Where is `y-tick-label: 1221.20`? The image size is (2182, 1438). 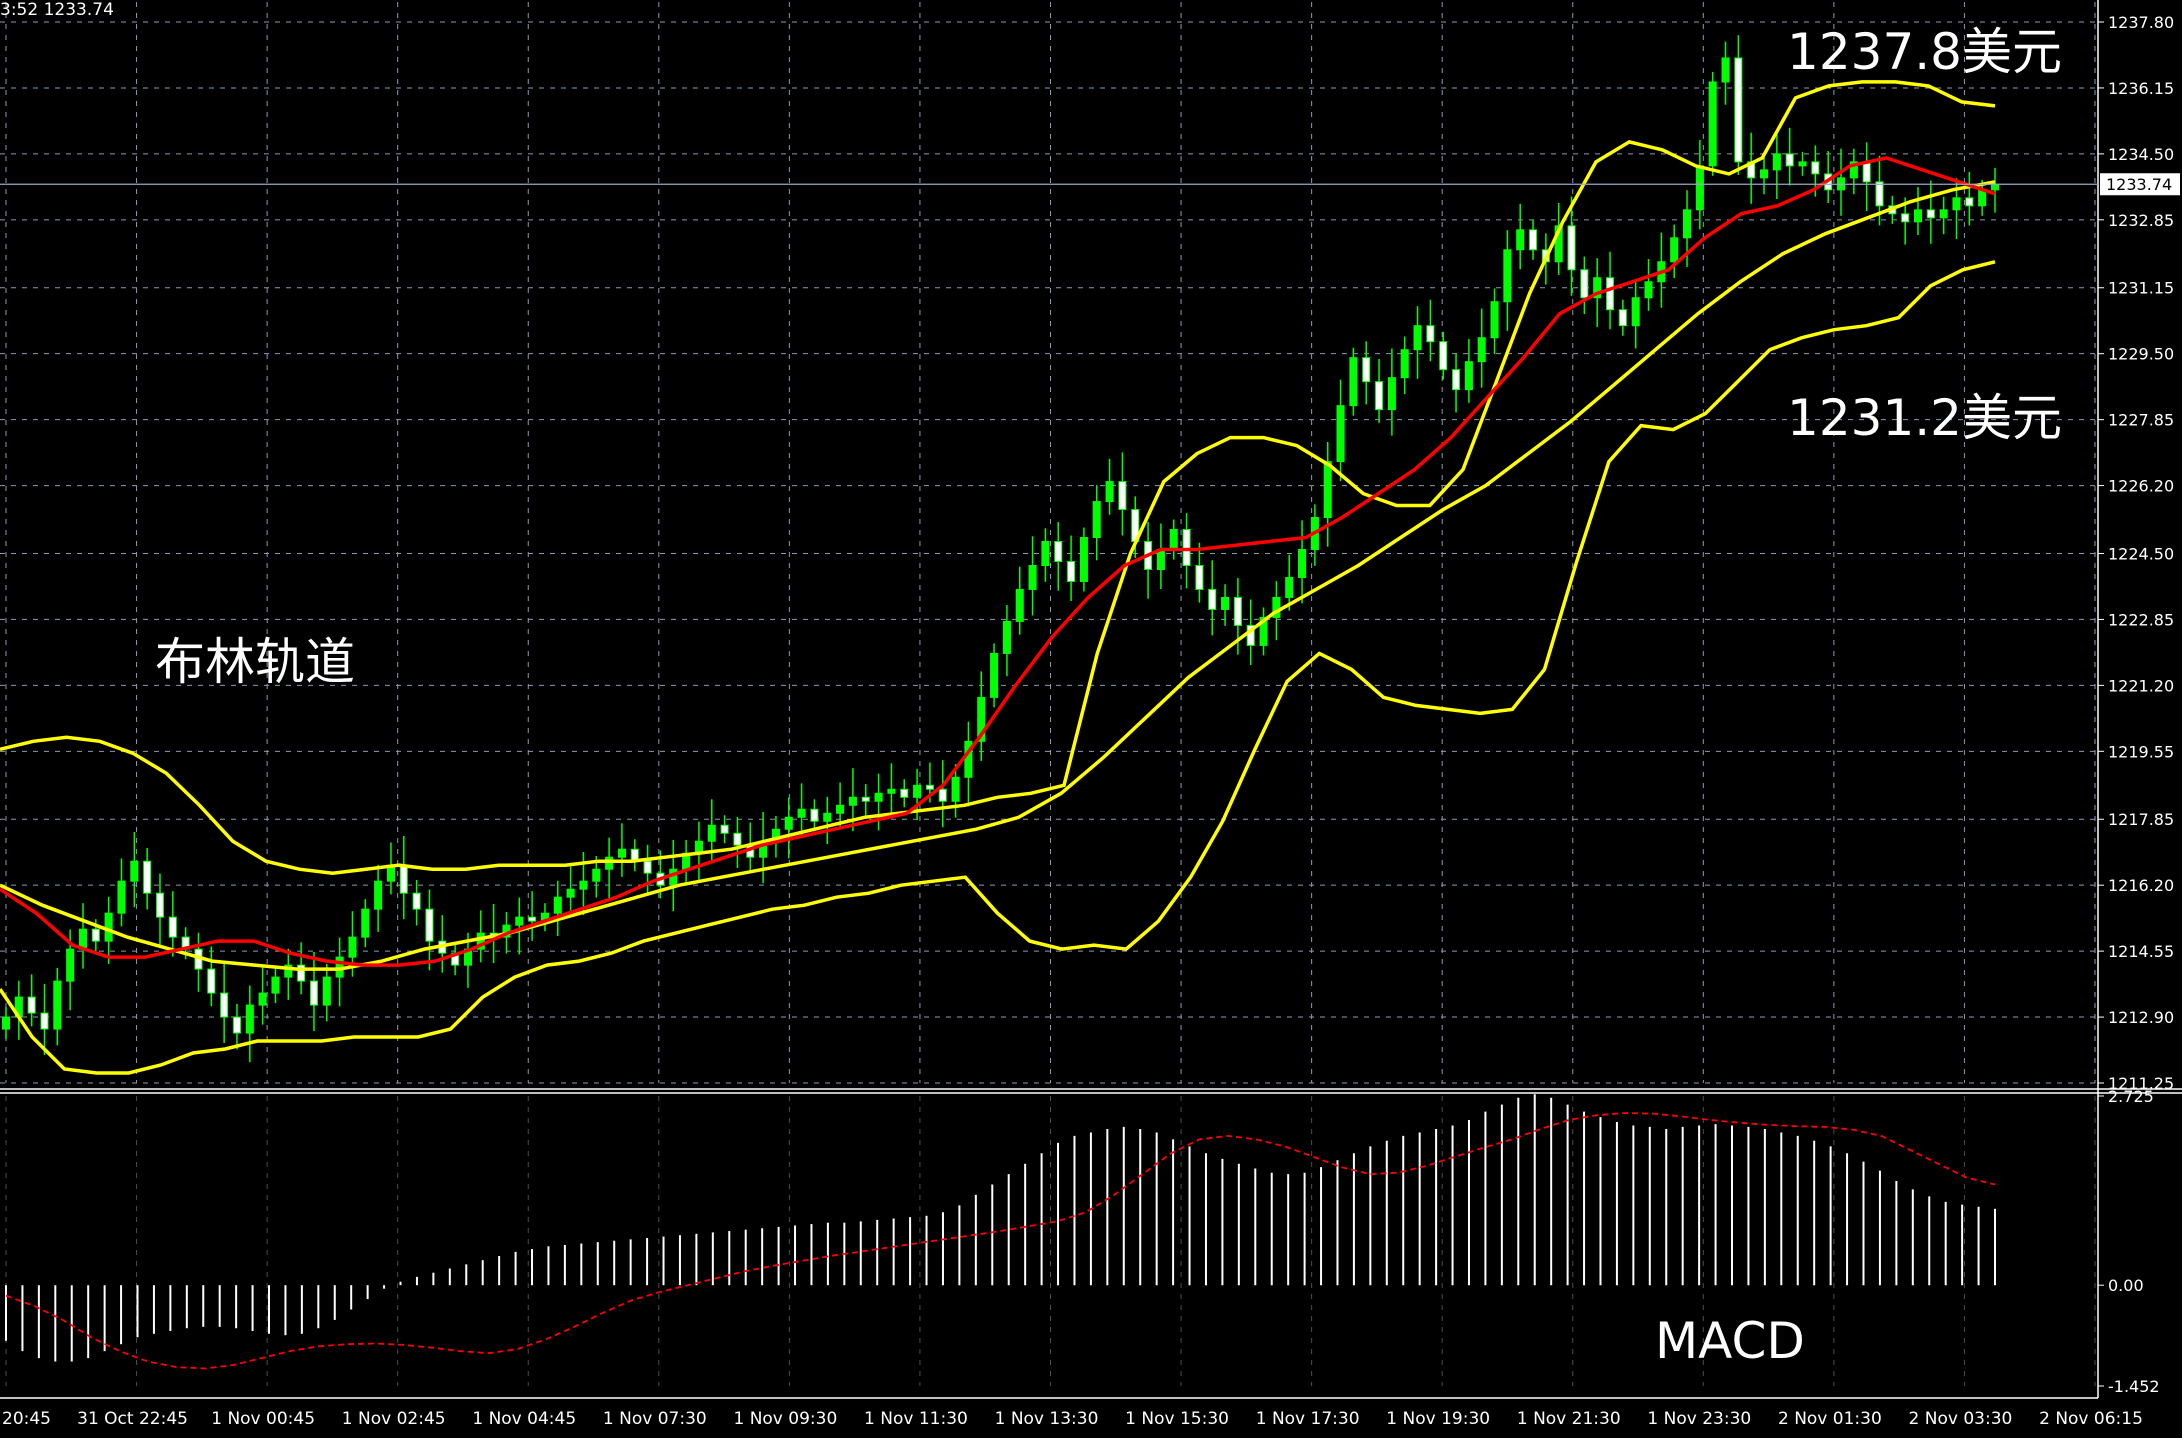
y-tick-label: 1221.20 is located at coordinates (2141, 685).